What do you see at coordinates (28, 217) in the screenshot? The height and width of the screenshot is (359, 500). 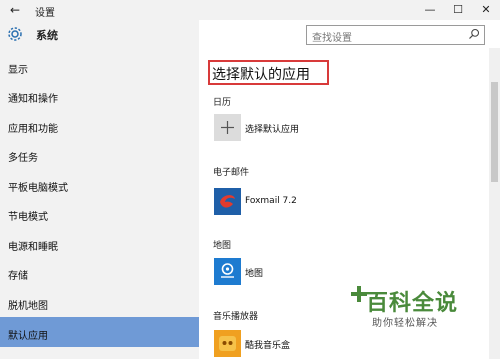 I see `sidebar-item-label: 节电模式` at bounding box center [28, 217].